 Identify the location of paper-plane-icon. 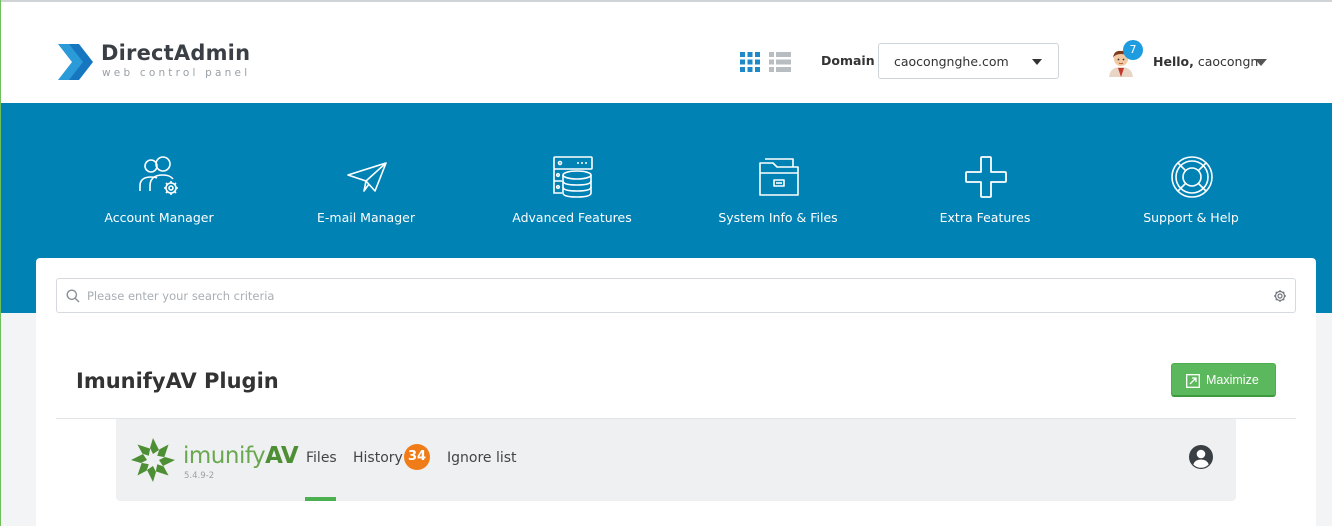
(367, 177).